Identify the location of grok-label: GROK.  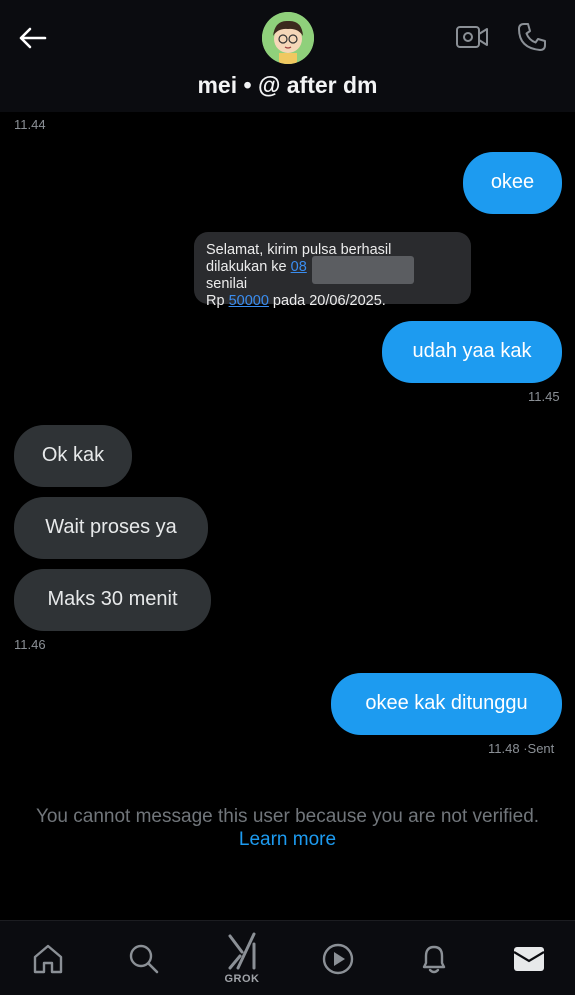
(242, 979).